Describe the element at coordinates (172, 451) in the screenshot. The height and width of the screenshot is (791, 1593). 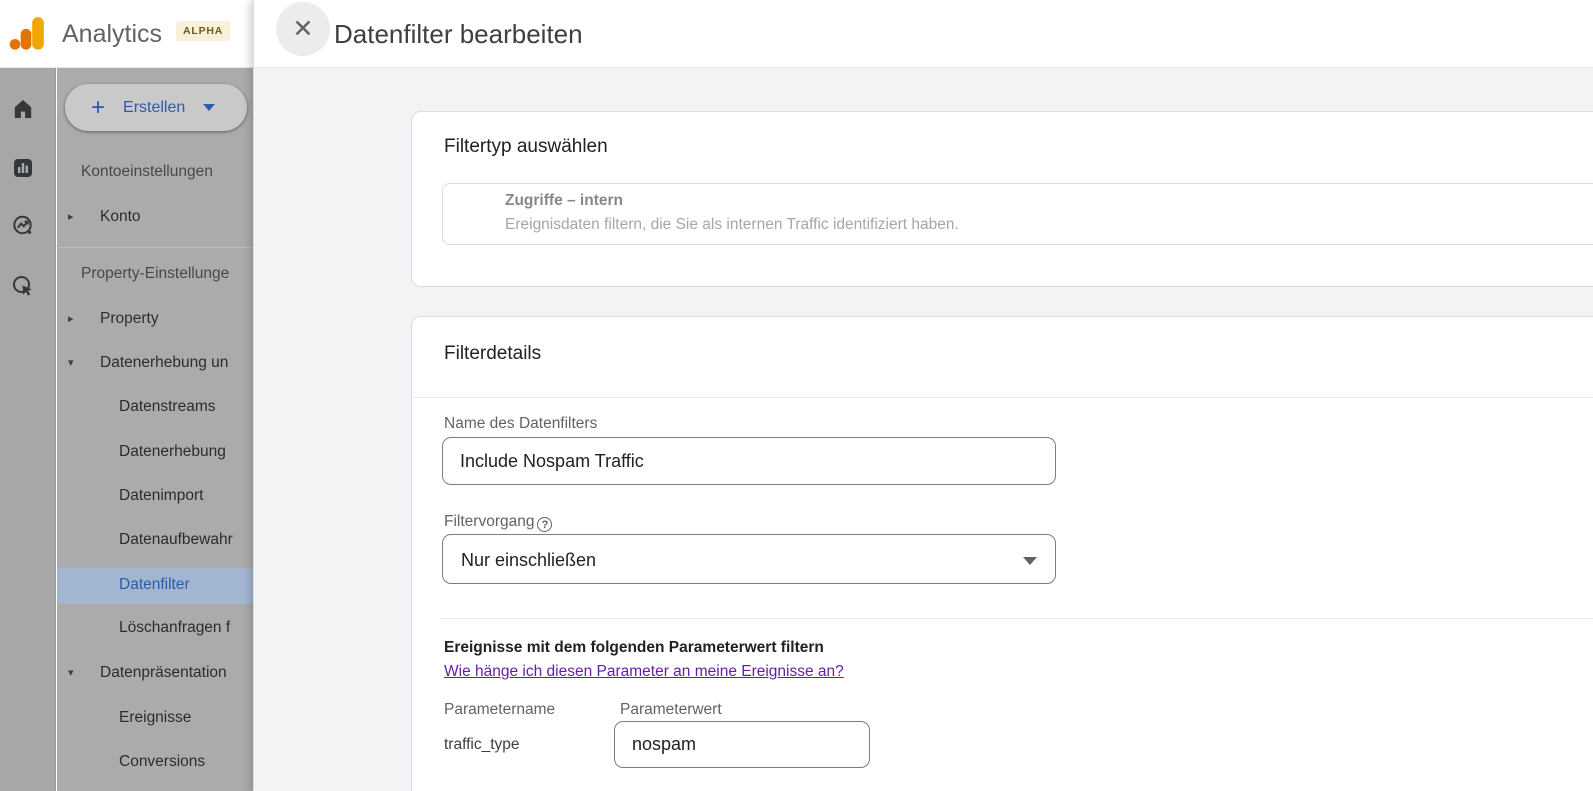
I see `item-label: Datenerhebung` at that location.